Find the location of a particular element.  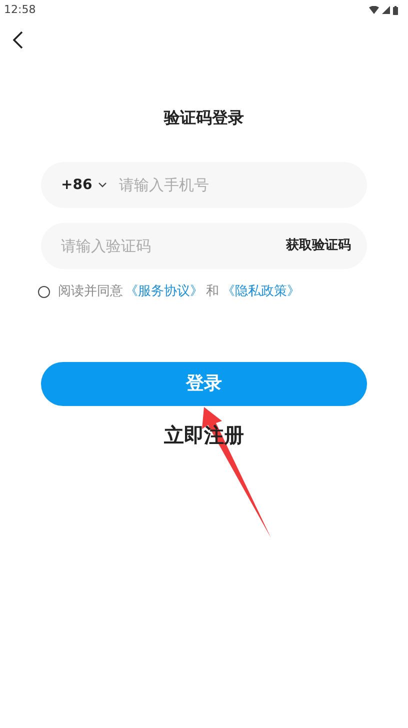

caret-icon is located at coordinates (103, 185).